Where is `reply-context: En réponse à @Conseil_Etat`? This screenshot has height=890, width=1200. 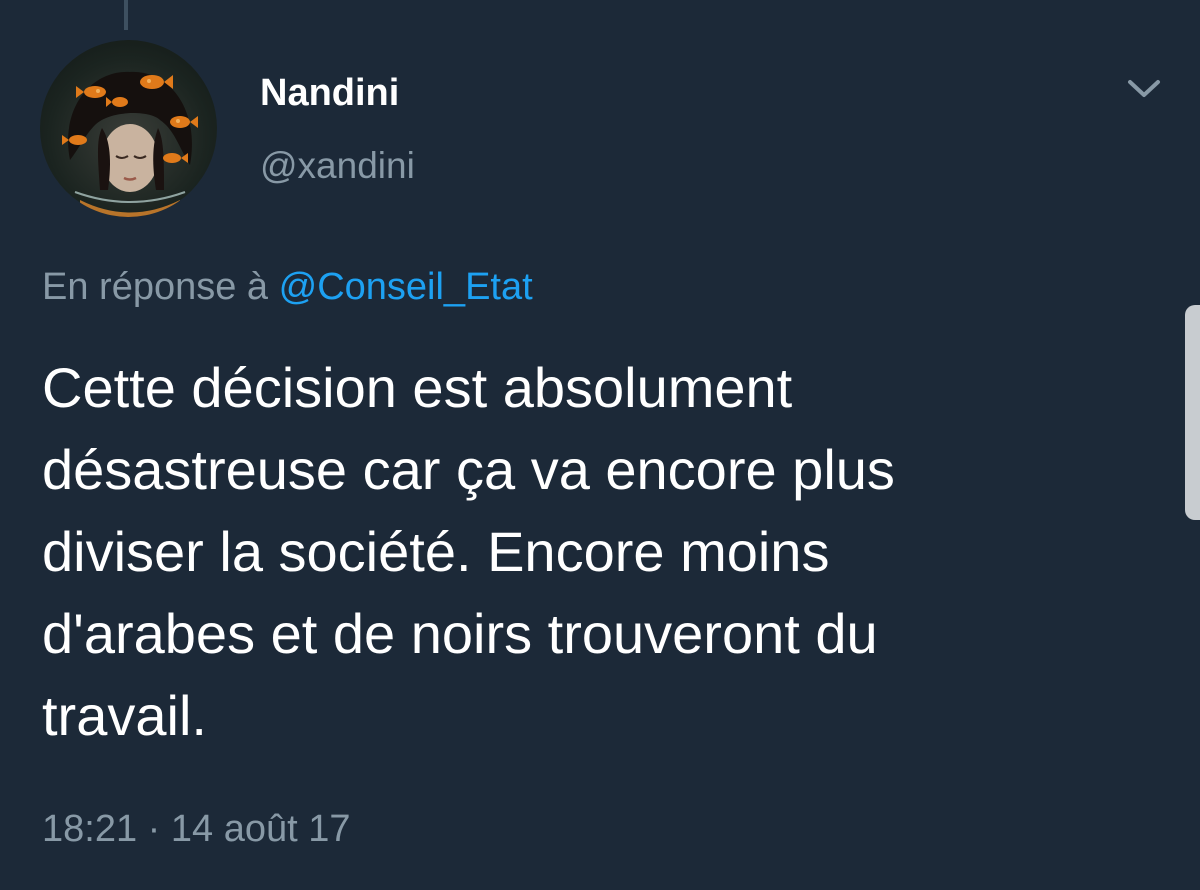
reply-context: En réponse à @Conseil_Etat is located at coordinates (287, 287).